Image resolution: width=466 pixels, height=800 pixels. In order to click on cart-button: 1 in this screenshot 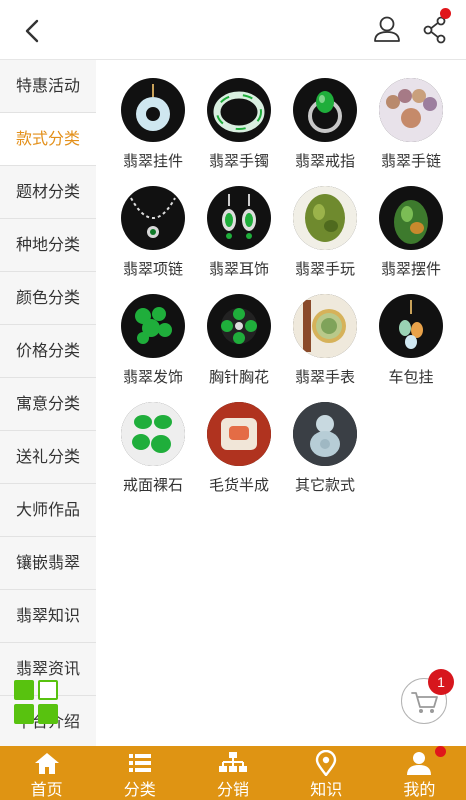, I will do `click(427, 696)`.